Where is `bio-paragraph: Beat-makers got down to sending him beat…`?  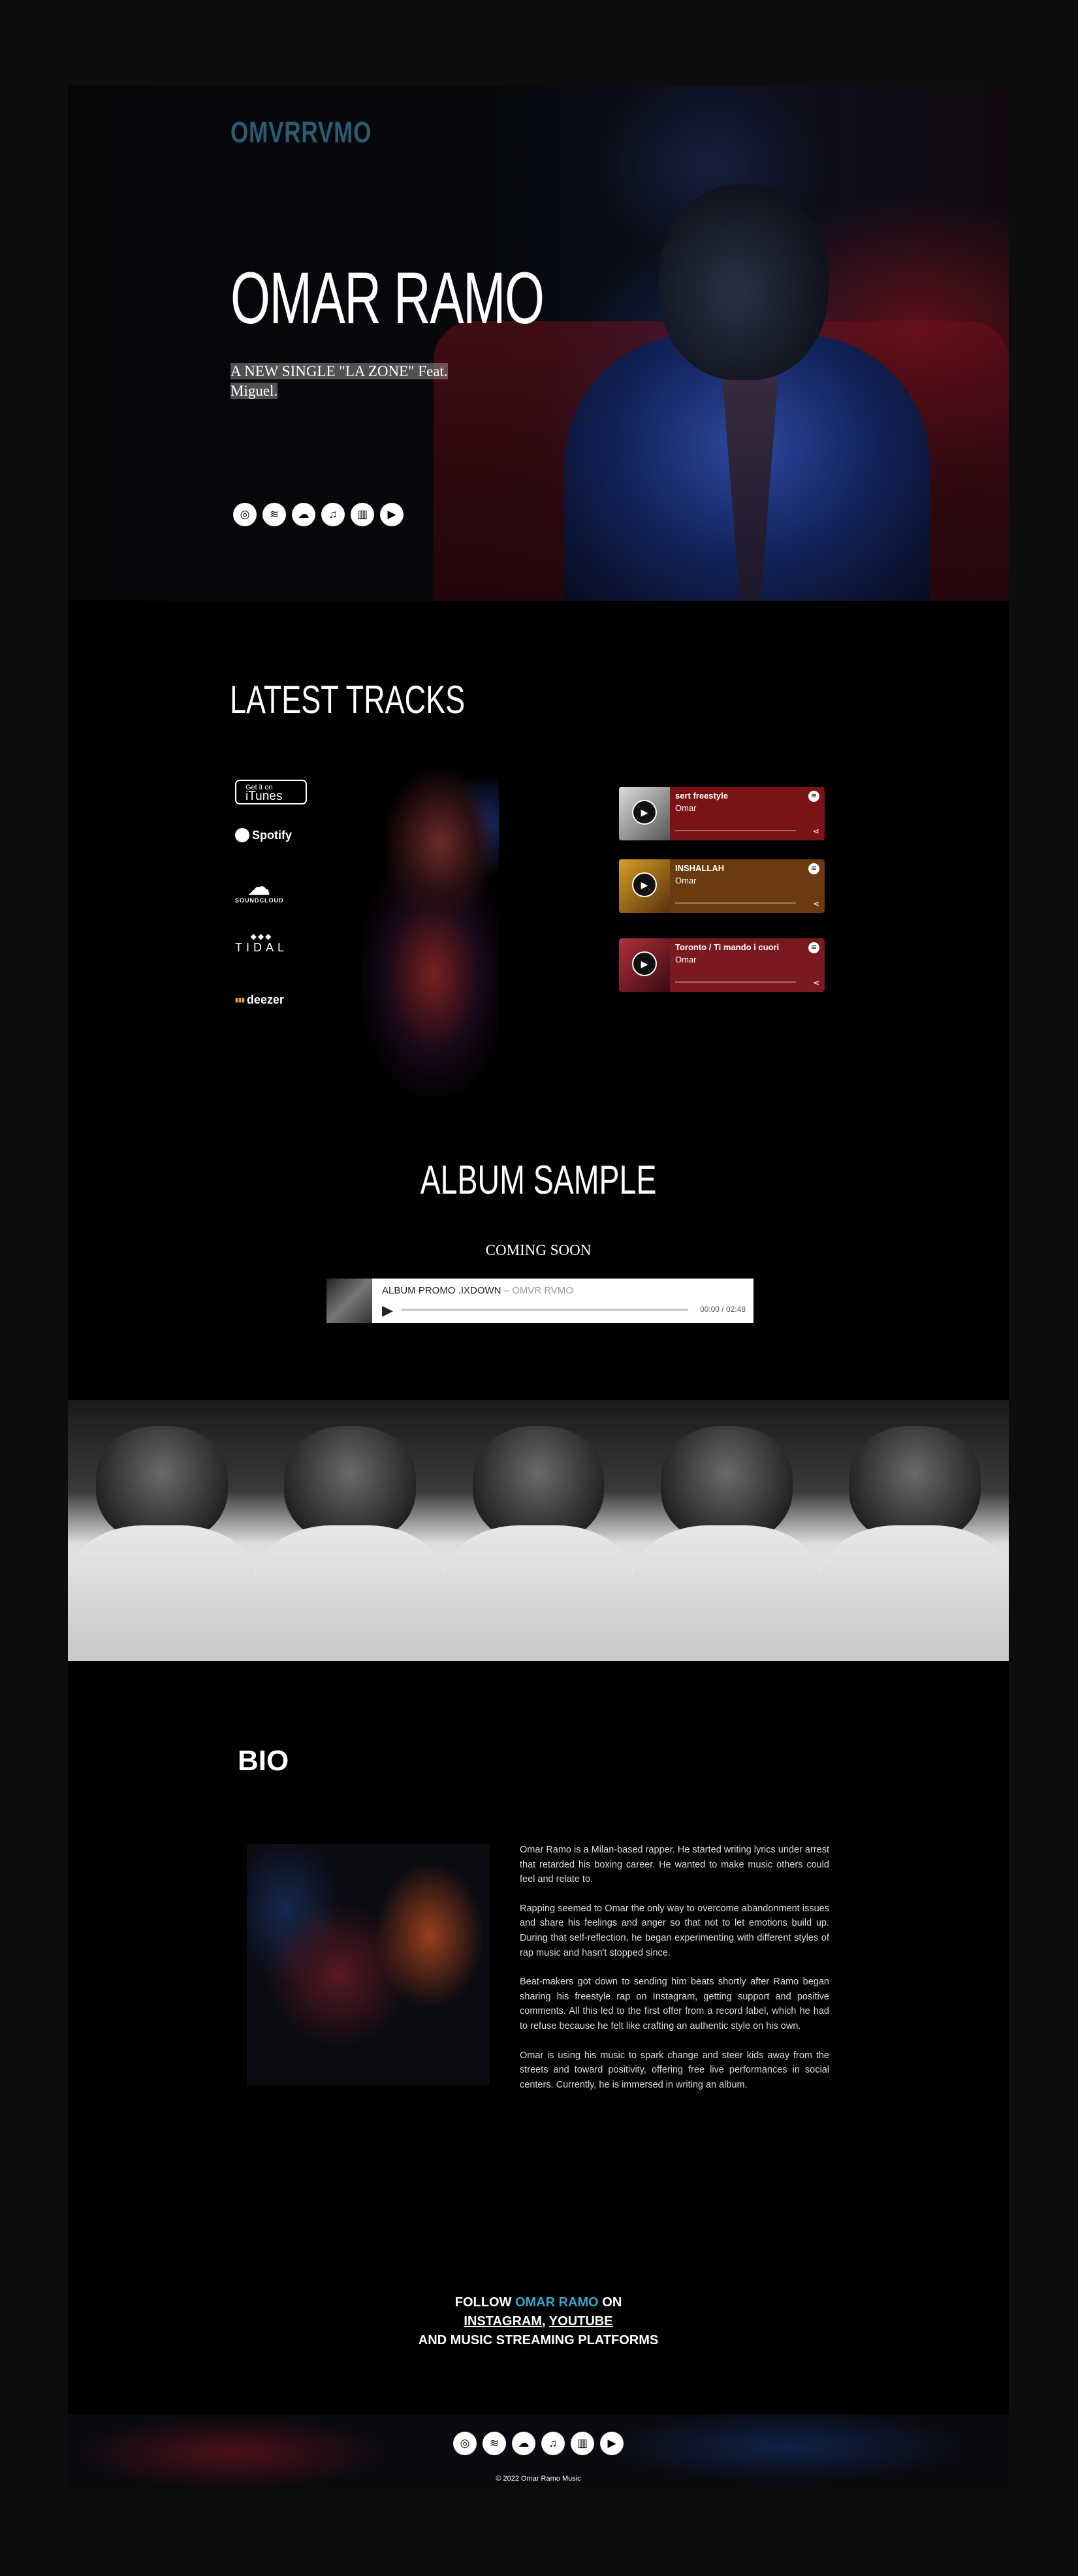
bio-paragraph: Beat-makers got down to sending him beat… is located at coordinates (674, 2004).